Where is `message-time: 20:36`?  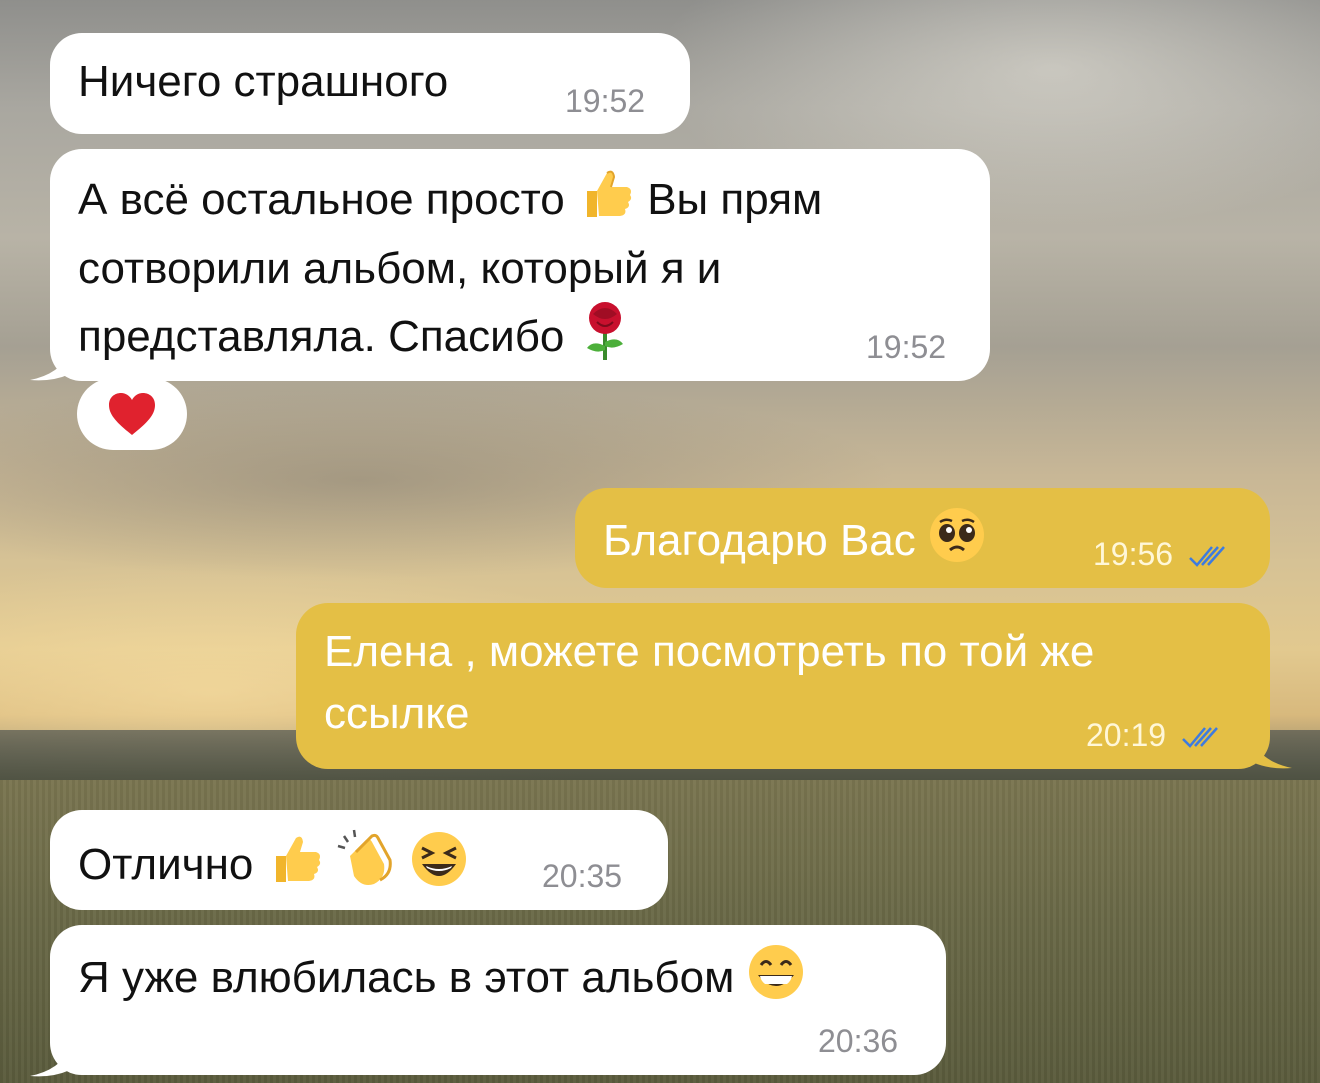 message-time: 20:36 is located at coordinates (858, 1041).